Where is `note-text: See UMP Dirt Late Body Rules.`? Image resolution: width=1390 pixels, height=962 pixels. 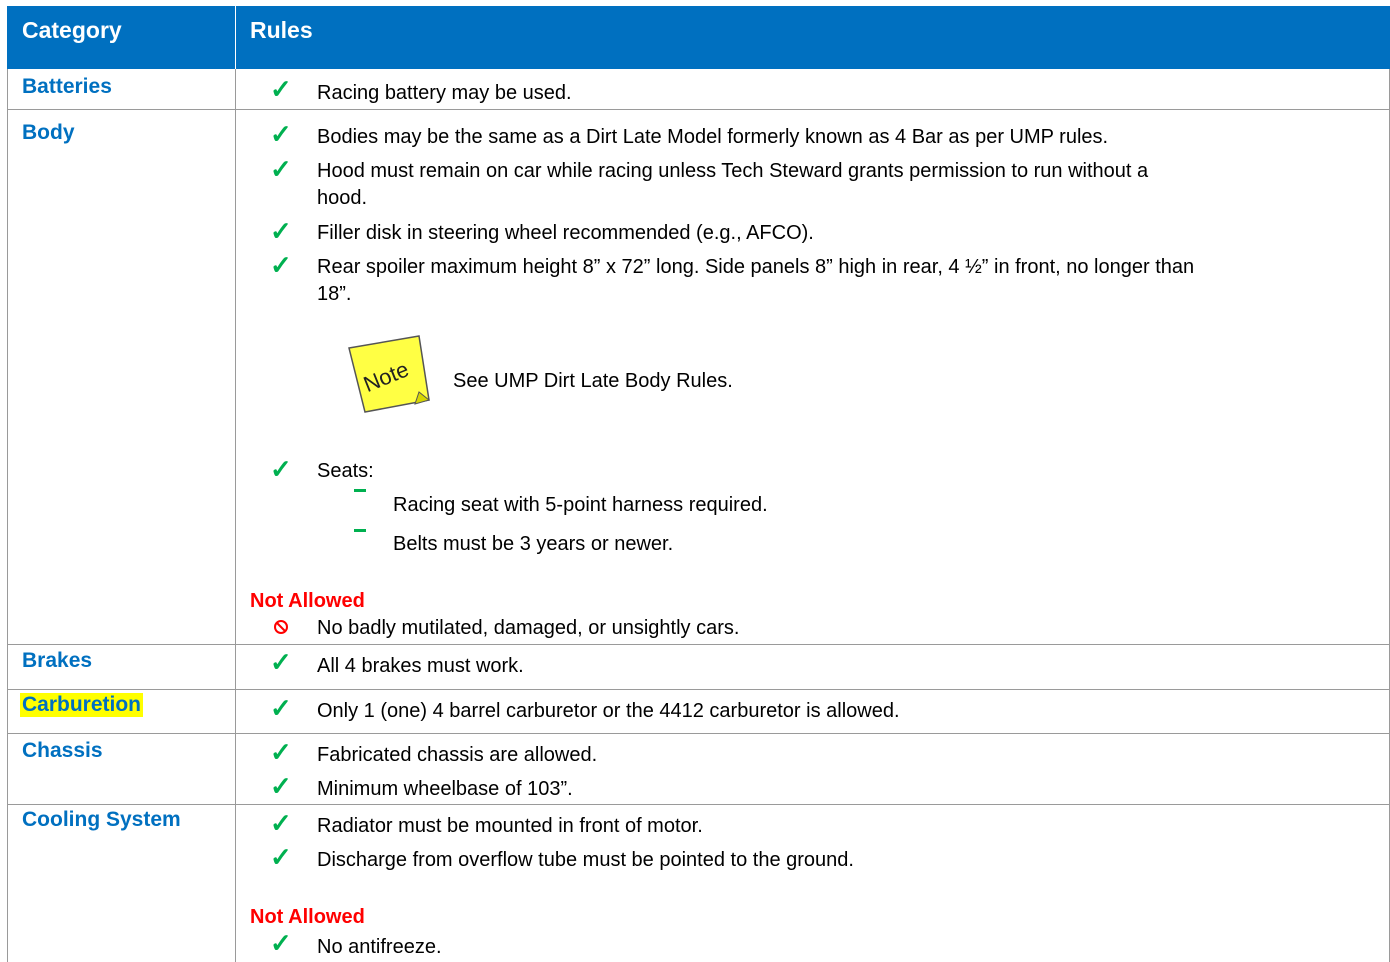 note-text: See UMP Dirt Late Body Rules. is located at coordinates (593, 381).